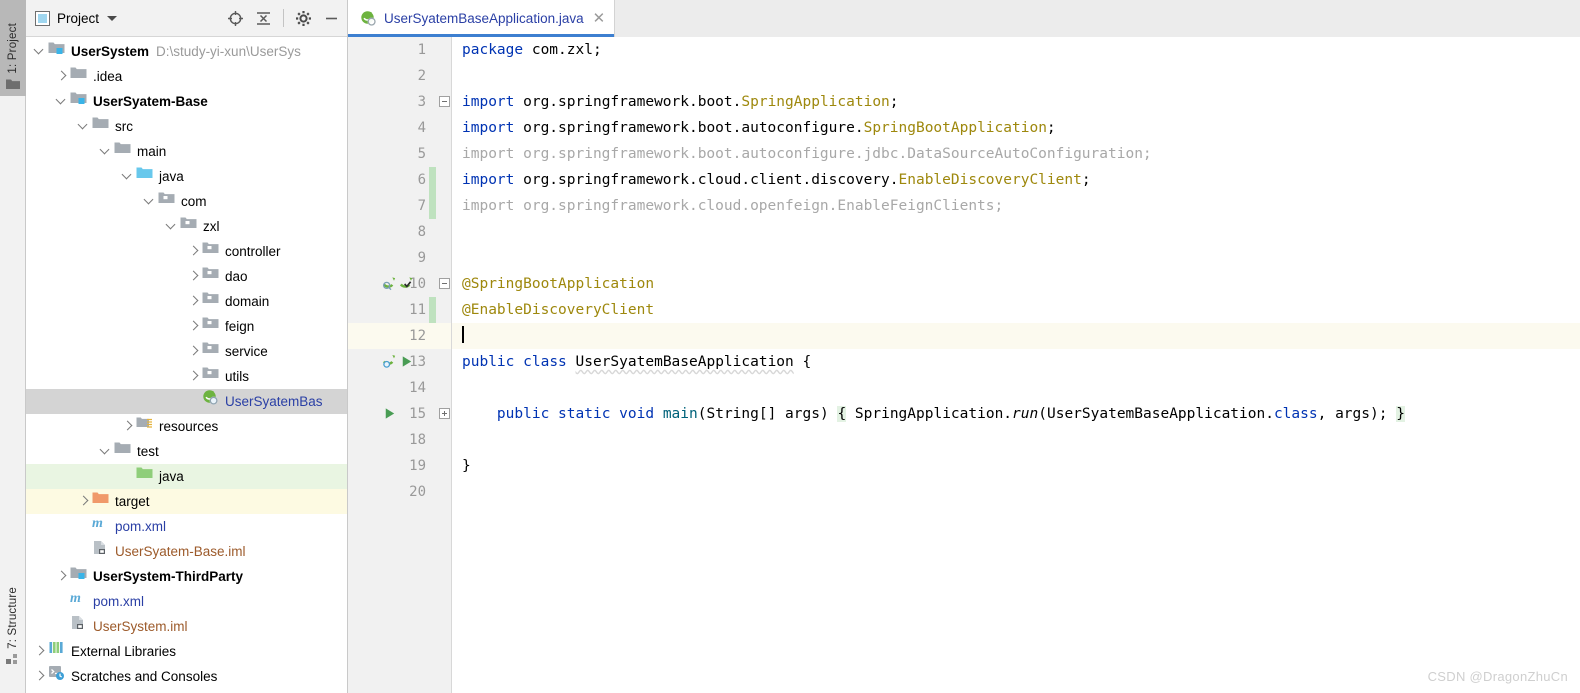  What do you see at coordinates (406, 285) in the screenshot?
I see `spring-bean-check-icon` at bounding box center [406, 285].